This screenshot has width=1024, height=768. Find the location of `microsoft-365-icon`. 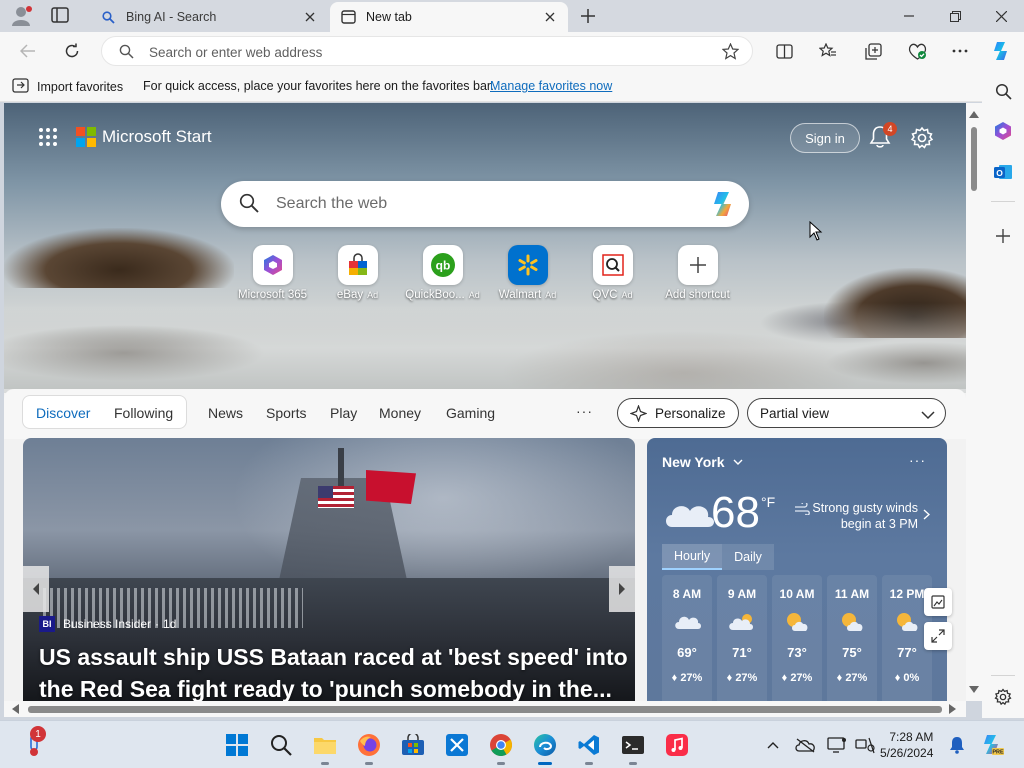

microsoft-365-icon is located at coordinates (1003, 131).